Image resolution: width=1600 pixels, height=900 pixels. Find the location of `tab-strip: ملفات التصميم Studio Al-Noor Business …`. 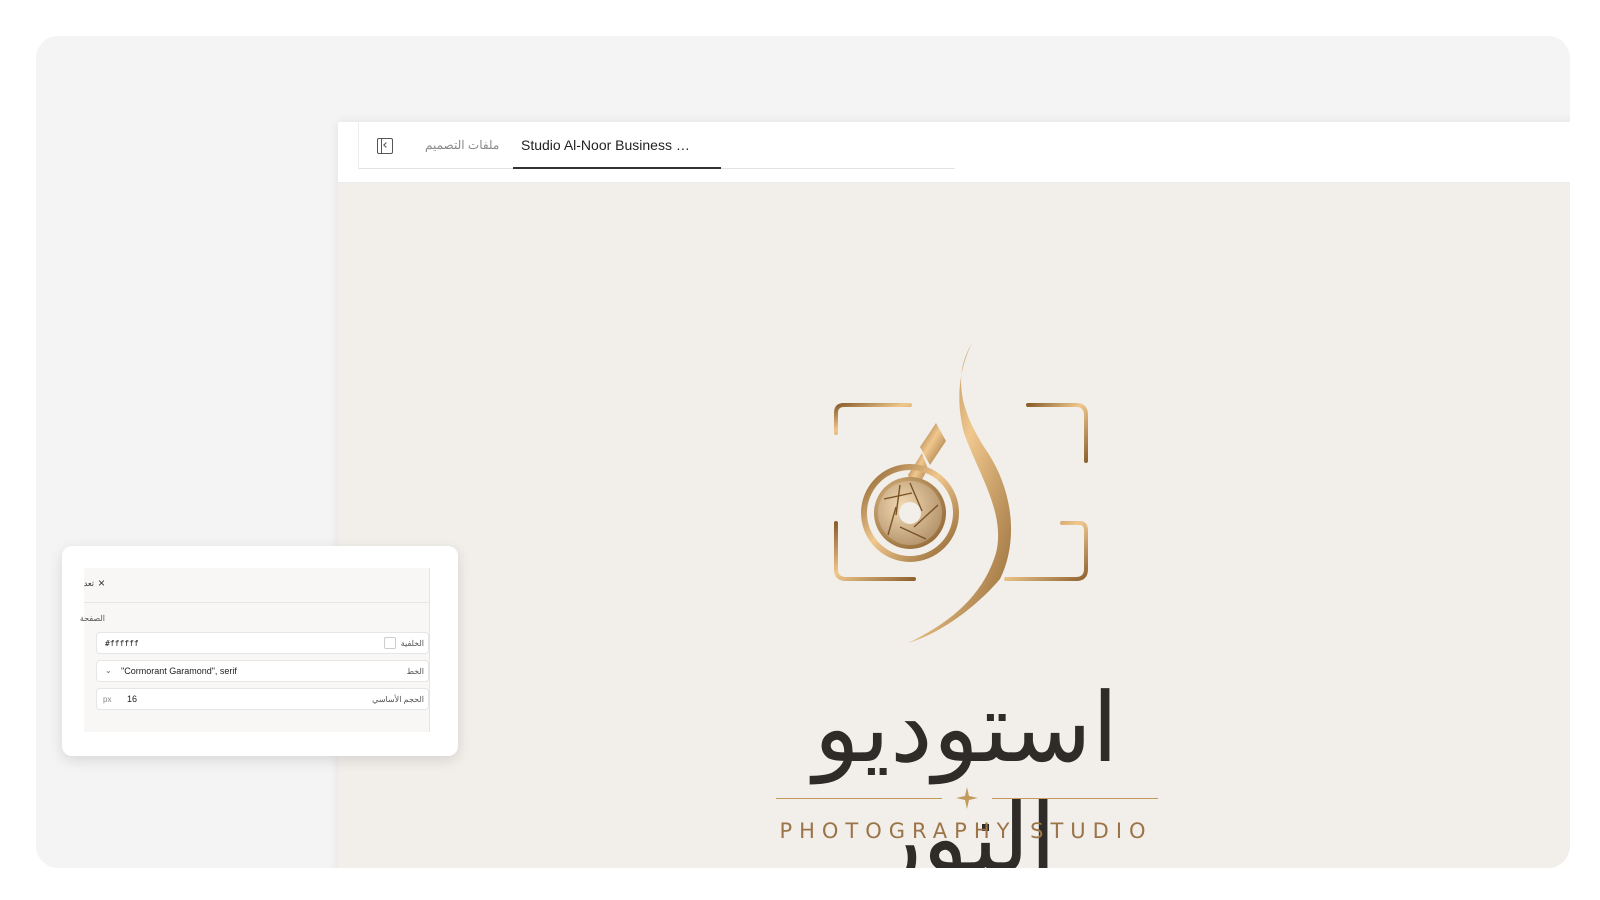

tab-strip: ملفات التصميم Studio Al-Noor Business … is located at coordinates (656, 145).